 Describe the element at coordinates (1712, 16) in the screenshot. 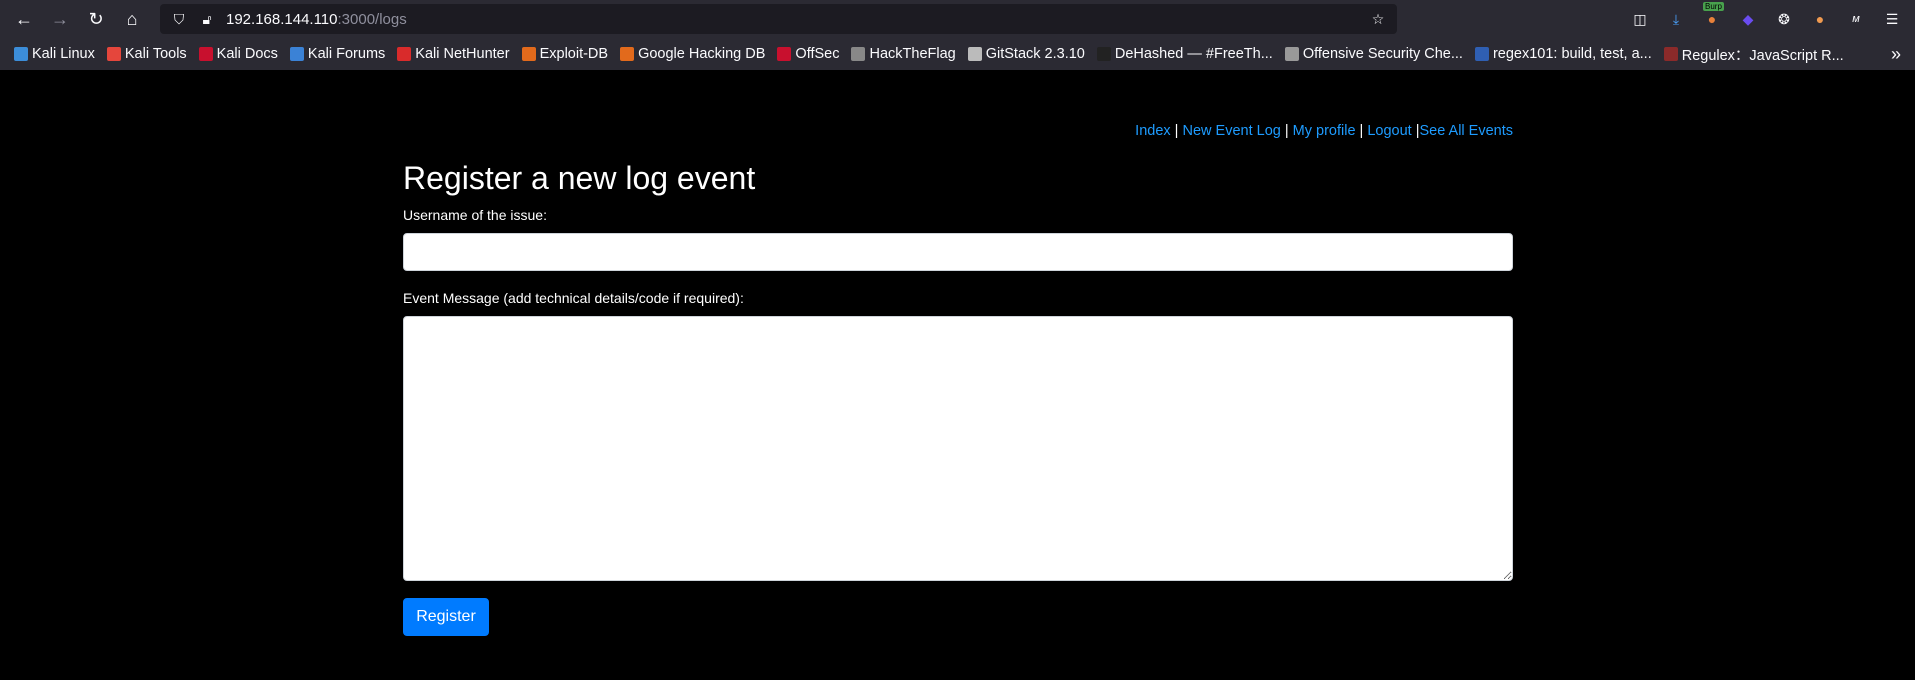

I see `burp-icon: ● Burp` at that location.